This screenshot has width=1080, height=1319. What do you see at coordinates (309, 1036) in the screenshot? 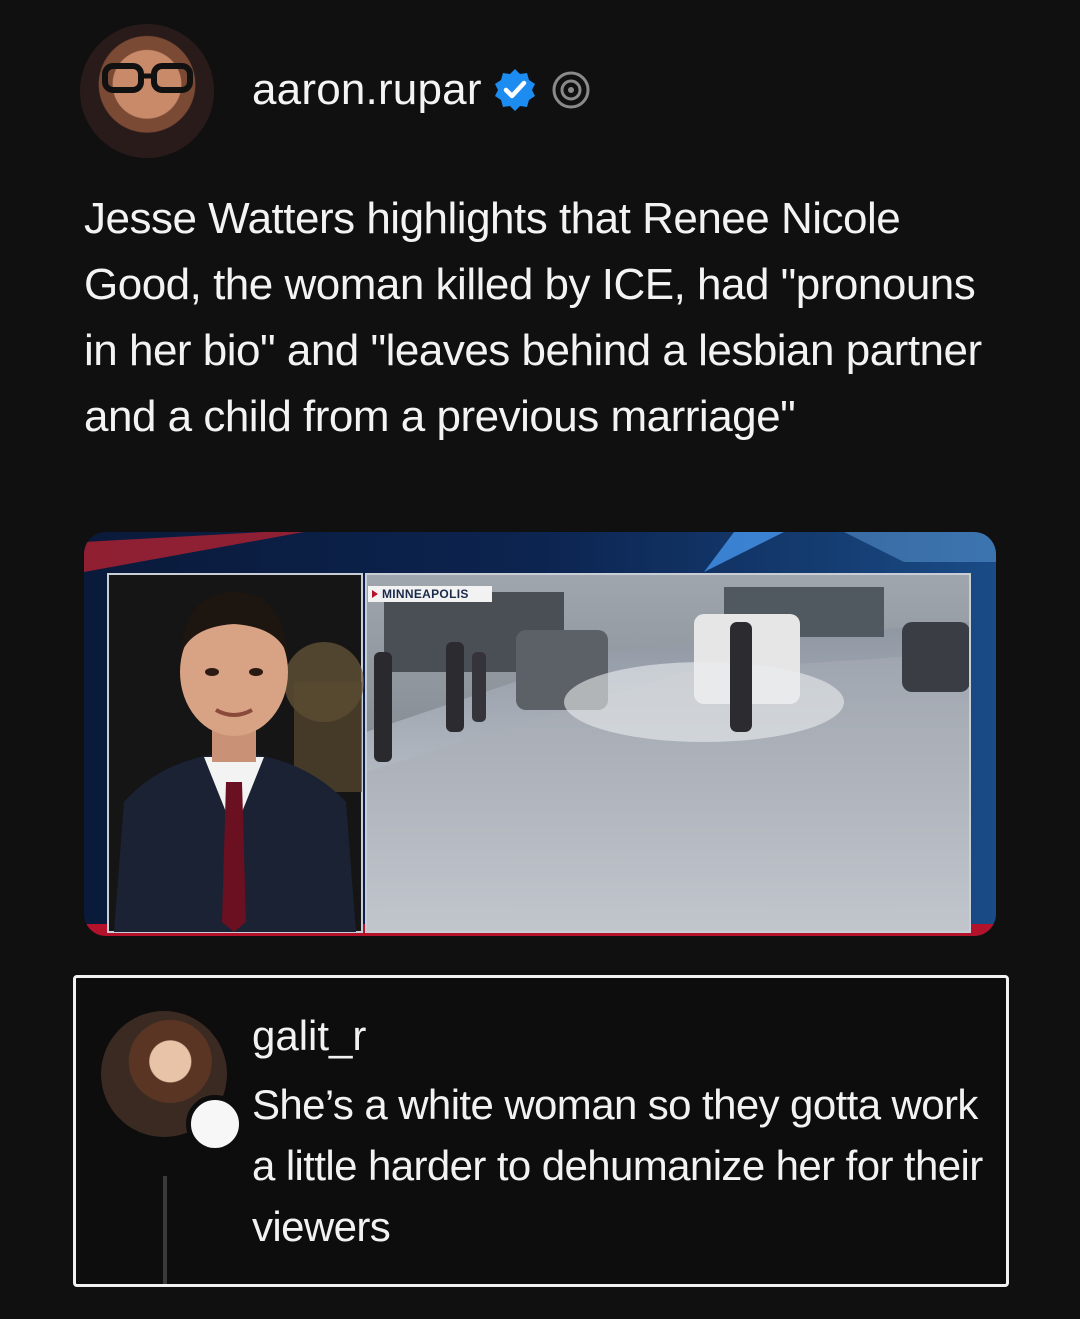
I see `reply-username: galit_r` at bounding box center [309, 1036].